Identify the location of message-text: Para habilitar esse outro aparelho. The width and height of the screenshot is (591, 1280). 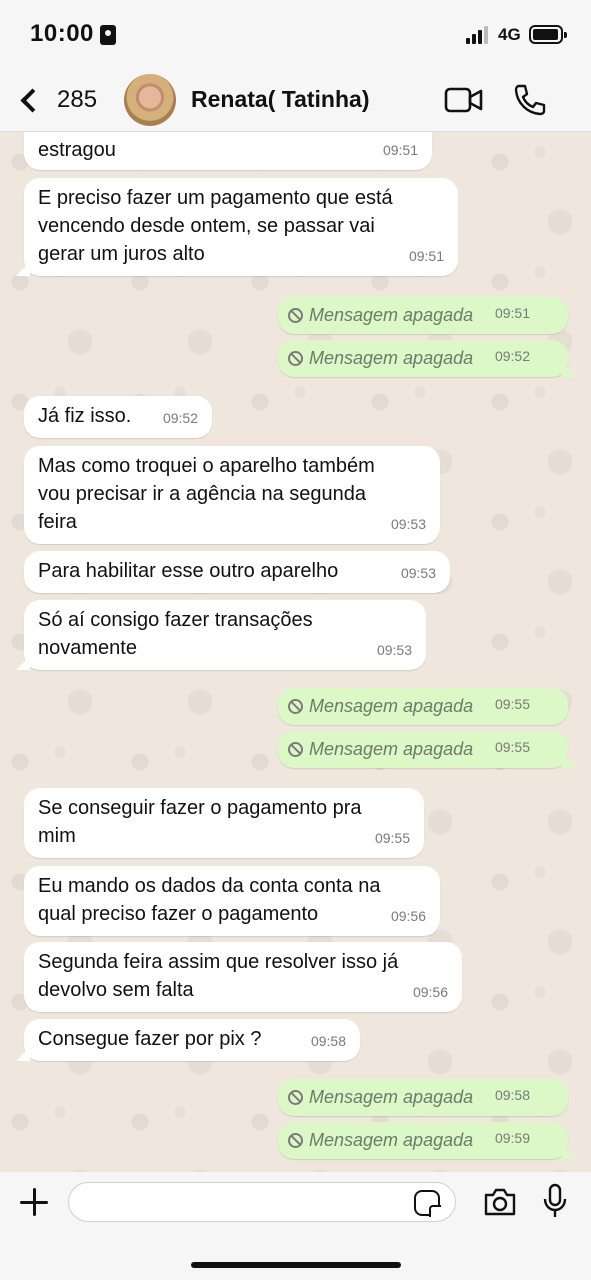
(188, 571).